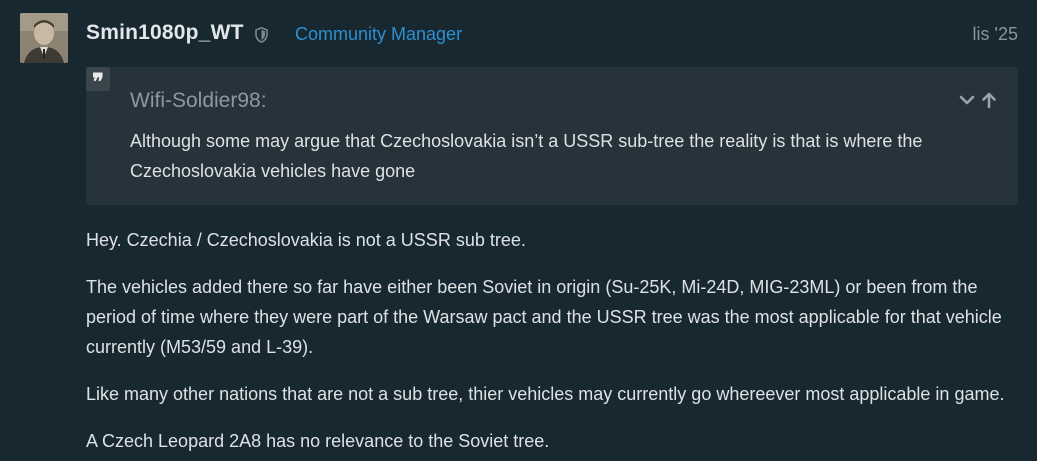 This screenshot has width=1037, height=461. What do you see at coordinates (198, 101) in the screenshot?
I see `quote-author: Wifi-Soldier98:` at bounding box center [198, 101].